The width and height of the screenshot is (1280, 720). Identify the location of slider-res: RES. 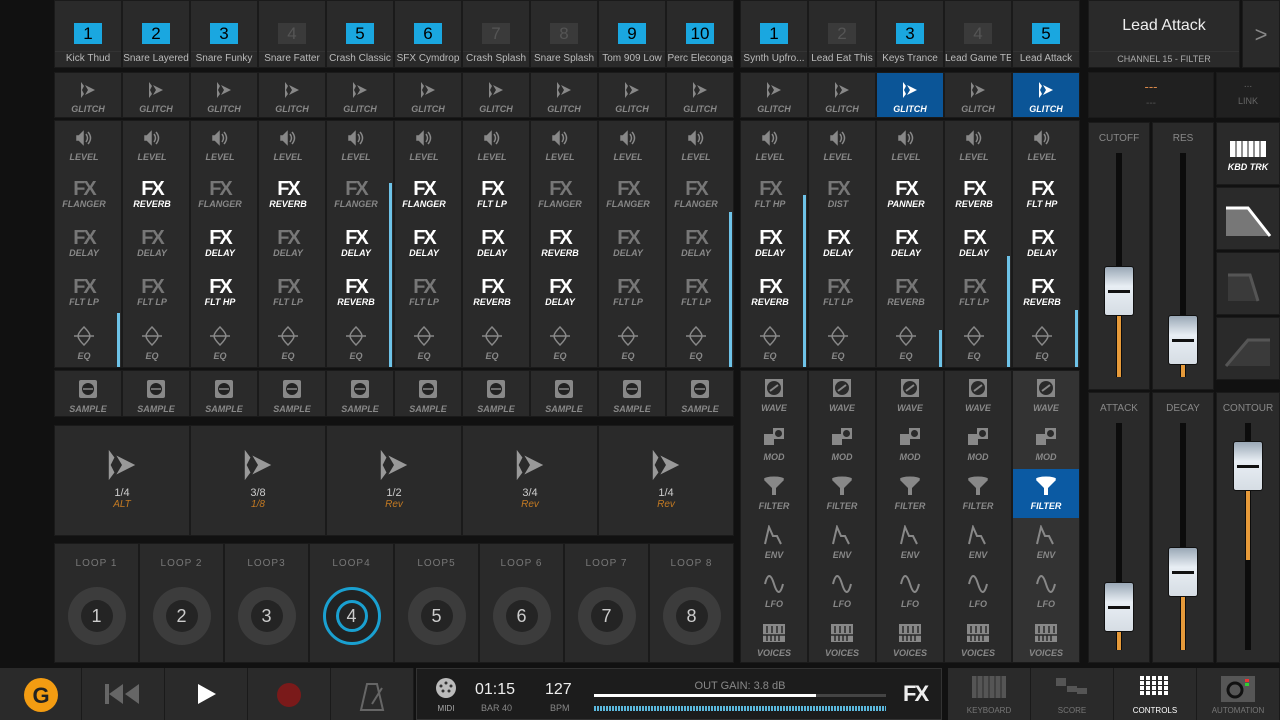
(1183, 256).